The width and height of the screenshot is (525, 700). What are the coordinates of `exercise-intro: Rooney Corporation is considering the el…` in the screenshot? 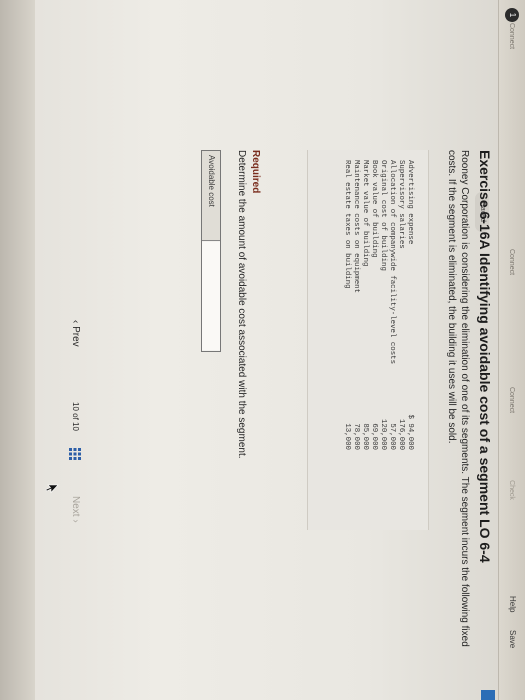 It's located at (458, 398).